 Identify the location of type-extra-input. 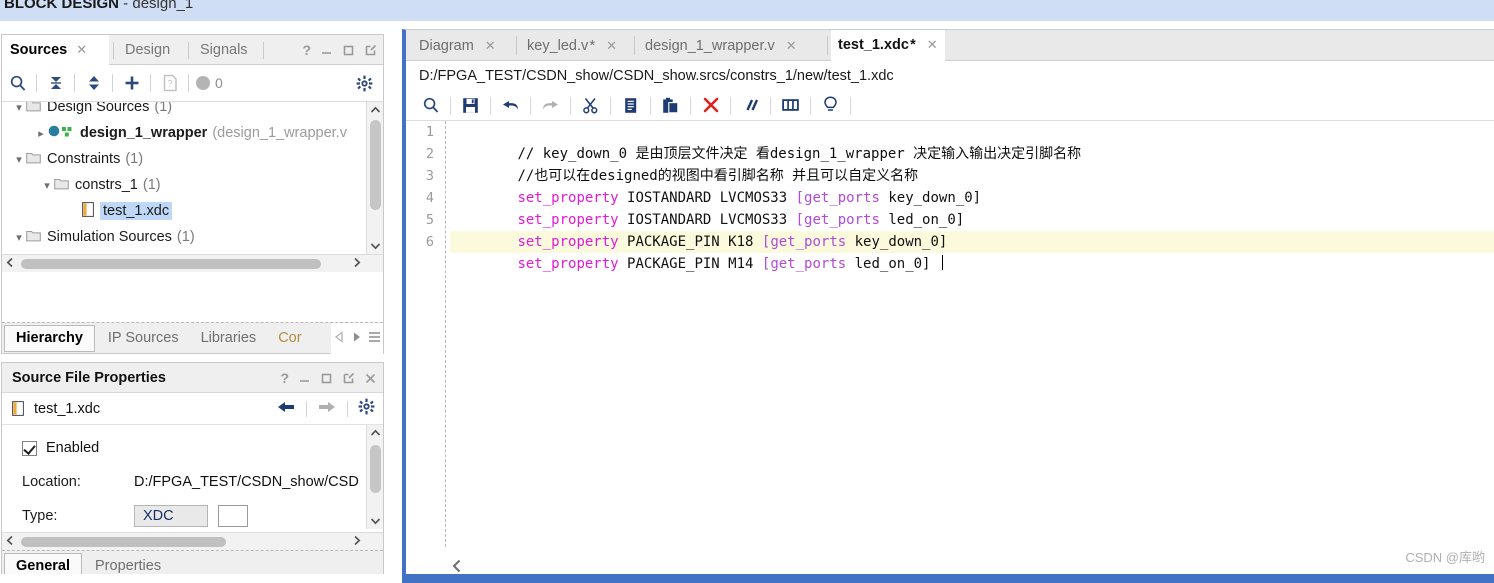
(233, 516).